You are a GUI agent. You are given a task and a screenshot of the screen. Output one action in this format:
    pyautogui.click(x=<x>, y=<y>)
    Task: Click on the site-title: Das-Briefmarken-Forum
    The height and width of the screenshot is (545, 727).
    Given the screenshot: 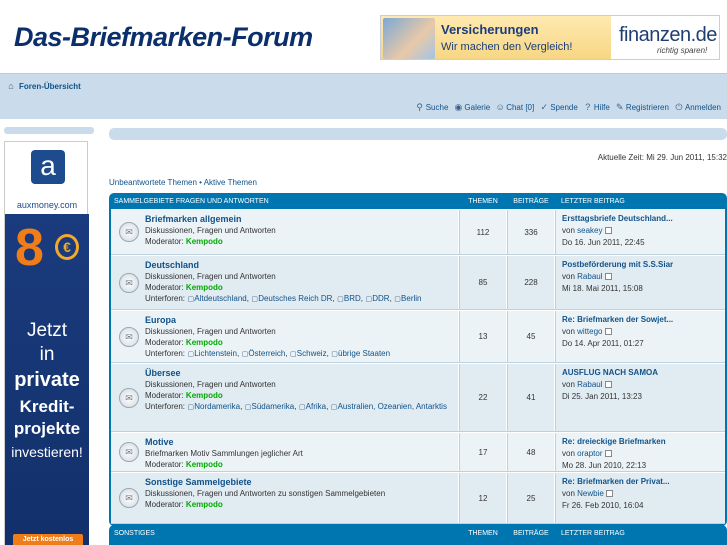 What is the action you would take?
    pyautogui.click(x=163, y=37)
    